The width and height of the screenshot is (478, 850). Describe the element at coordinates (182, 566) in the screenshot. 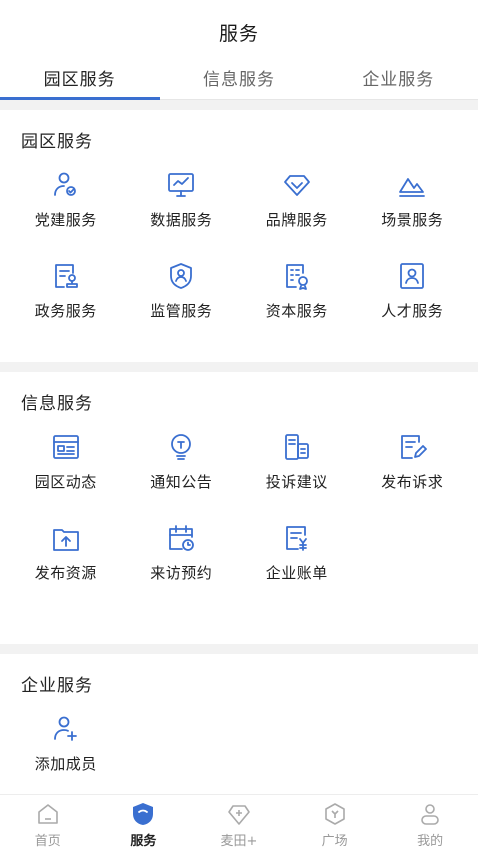

I see `service-visit-booking: 来访预约` at that location.